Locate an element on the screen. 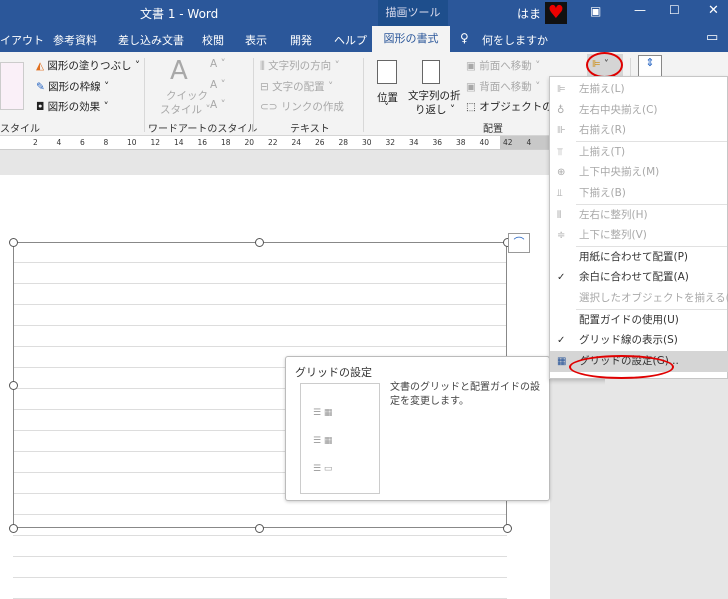 This screenshot has width=728, height=599. align-center-icon: ♁ is located at coordinates (561, 110).